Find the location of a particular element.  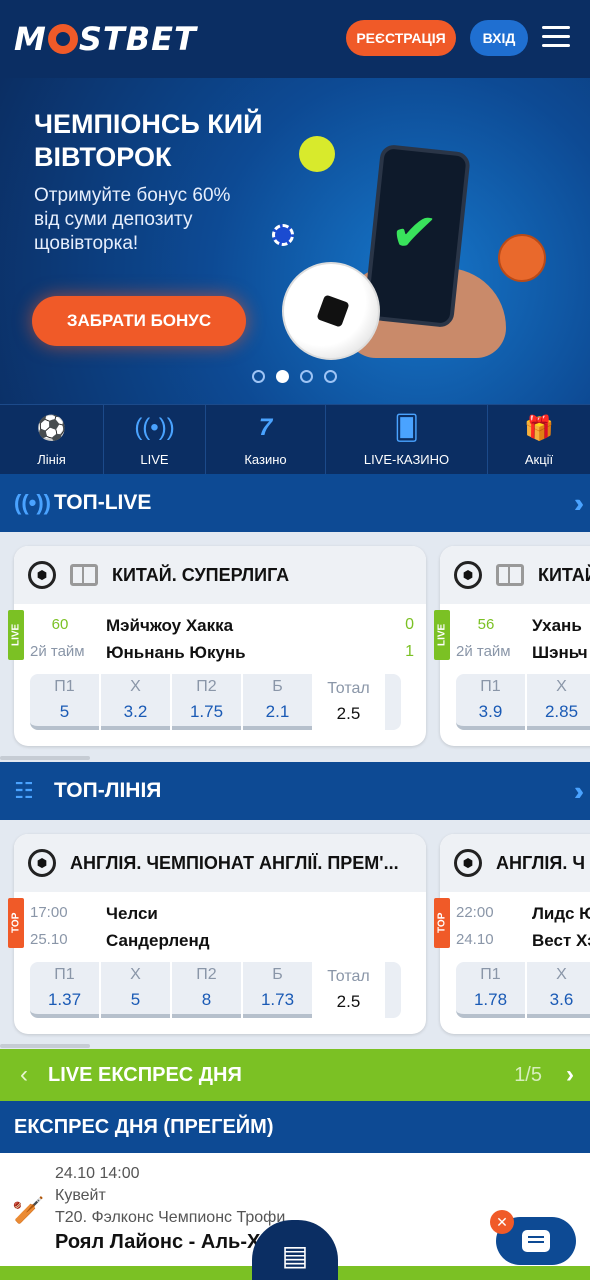

carousel-dot-active is located at coordinates (282, 376).